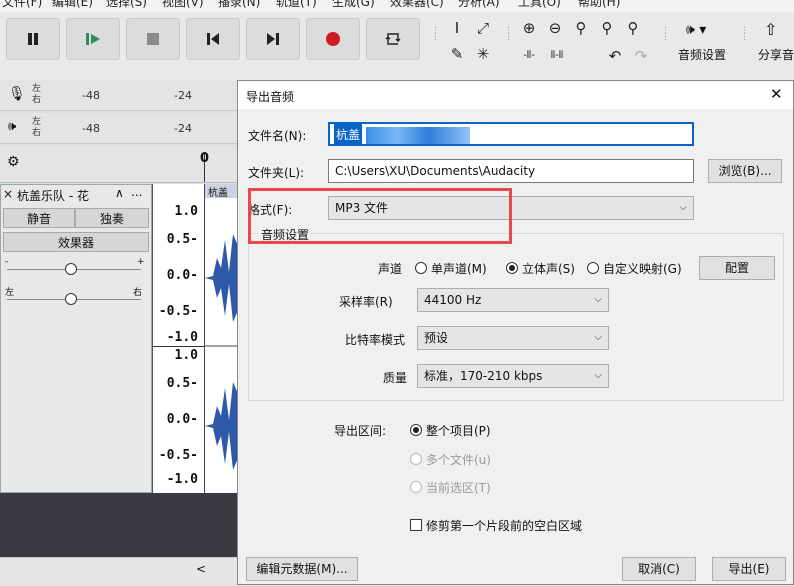 This screenshot has height=586, width=794. Describe the element at coordinates (22, 5) in the screenshot. I see `menu-file: 文件(F)` at that location.